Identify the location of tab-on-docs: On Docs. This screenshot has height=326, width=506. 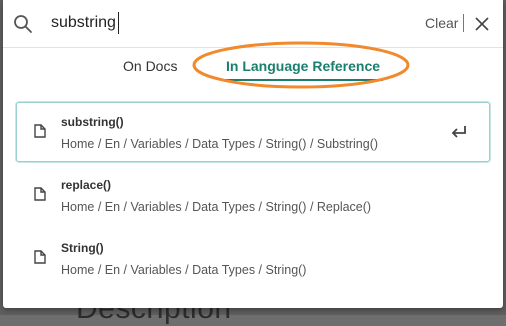
(150, 66).